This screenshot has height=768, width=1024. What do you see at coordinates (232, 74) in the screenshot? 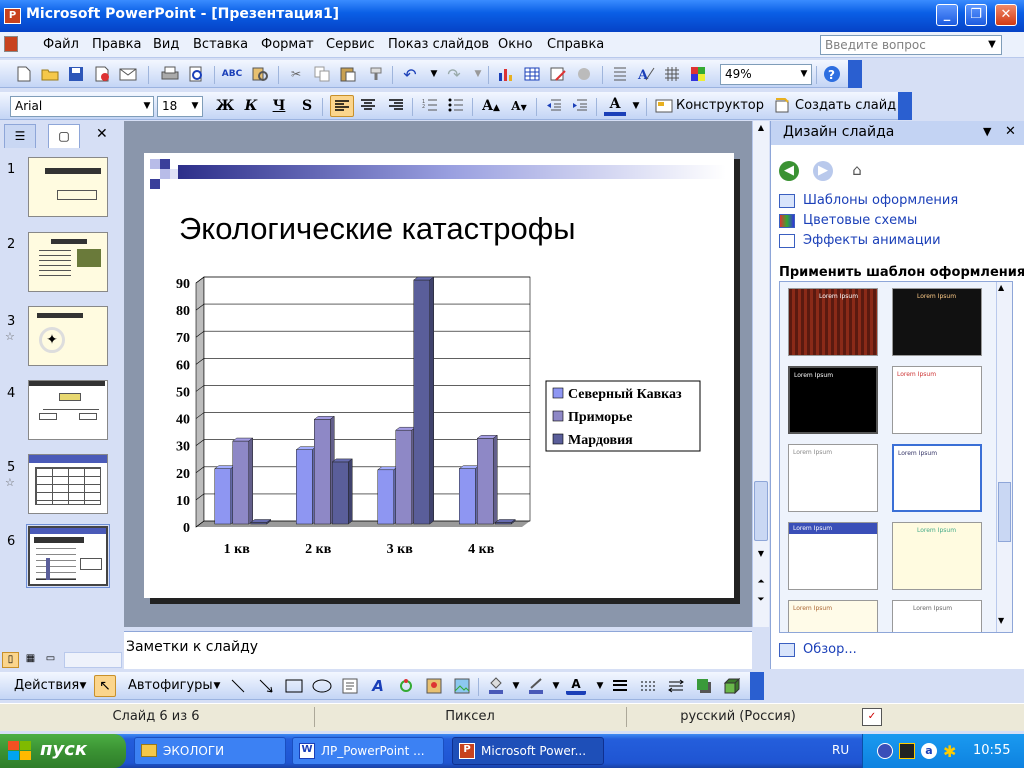
I see `spelling-icon: ABC` at bounding box center [232, 74].